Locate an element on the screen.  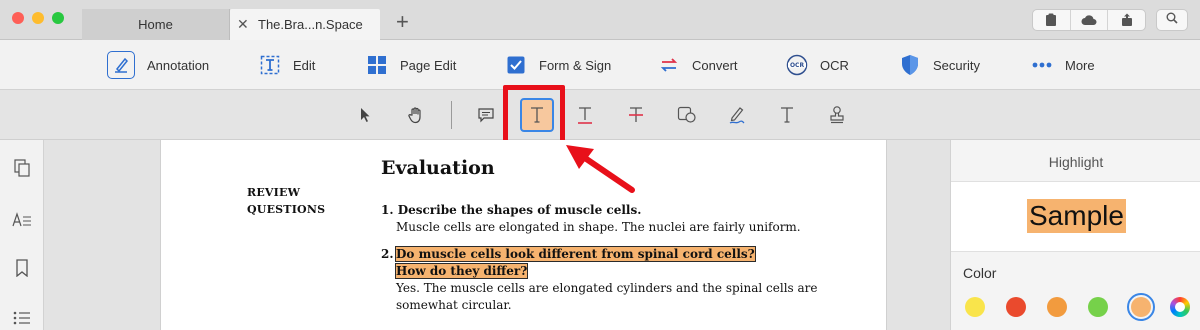
thumbnails-icon is located at coordinates (22, 168).